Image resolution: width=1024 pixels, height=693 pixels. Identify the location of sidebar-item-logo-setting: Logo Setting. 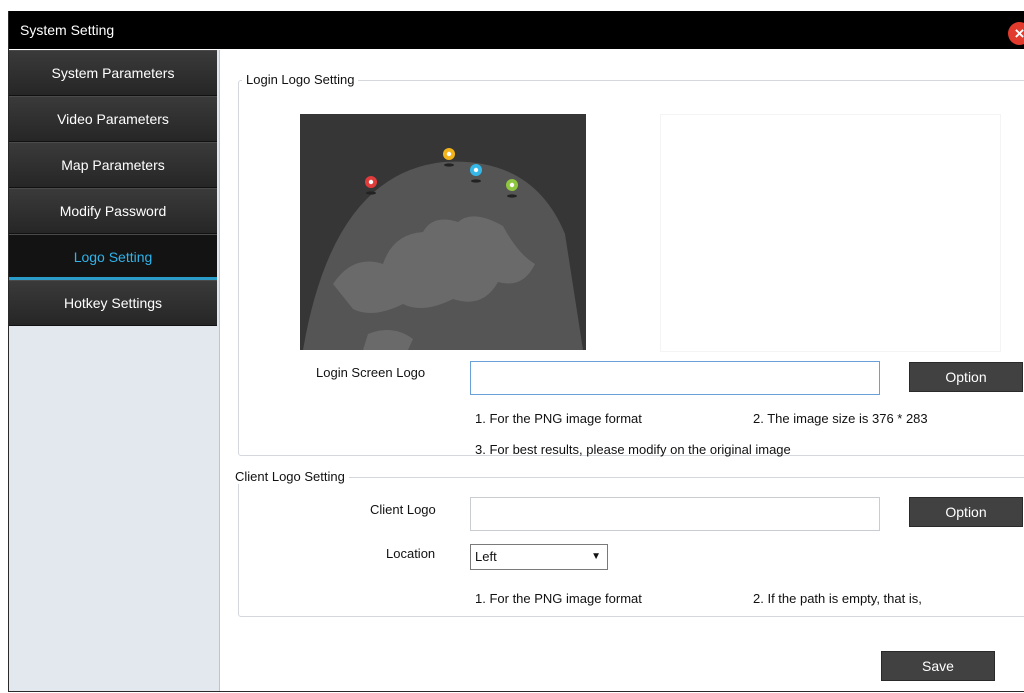
(113, 257).